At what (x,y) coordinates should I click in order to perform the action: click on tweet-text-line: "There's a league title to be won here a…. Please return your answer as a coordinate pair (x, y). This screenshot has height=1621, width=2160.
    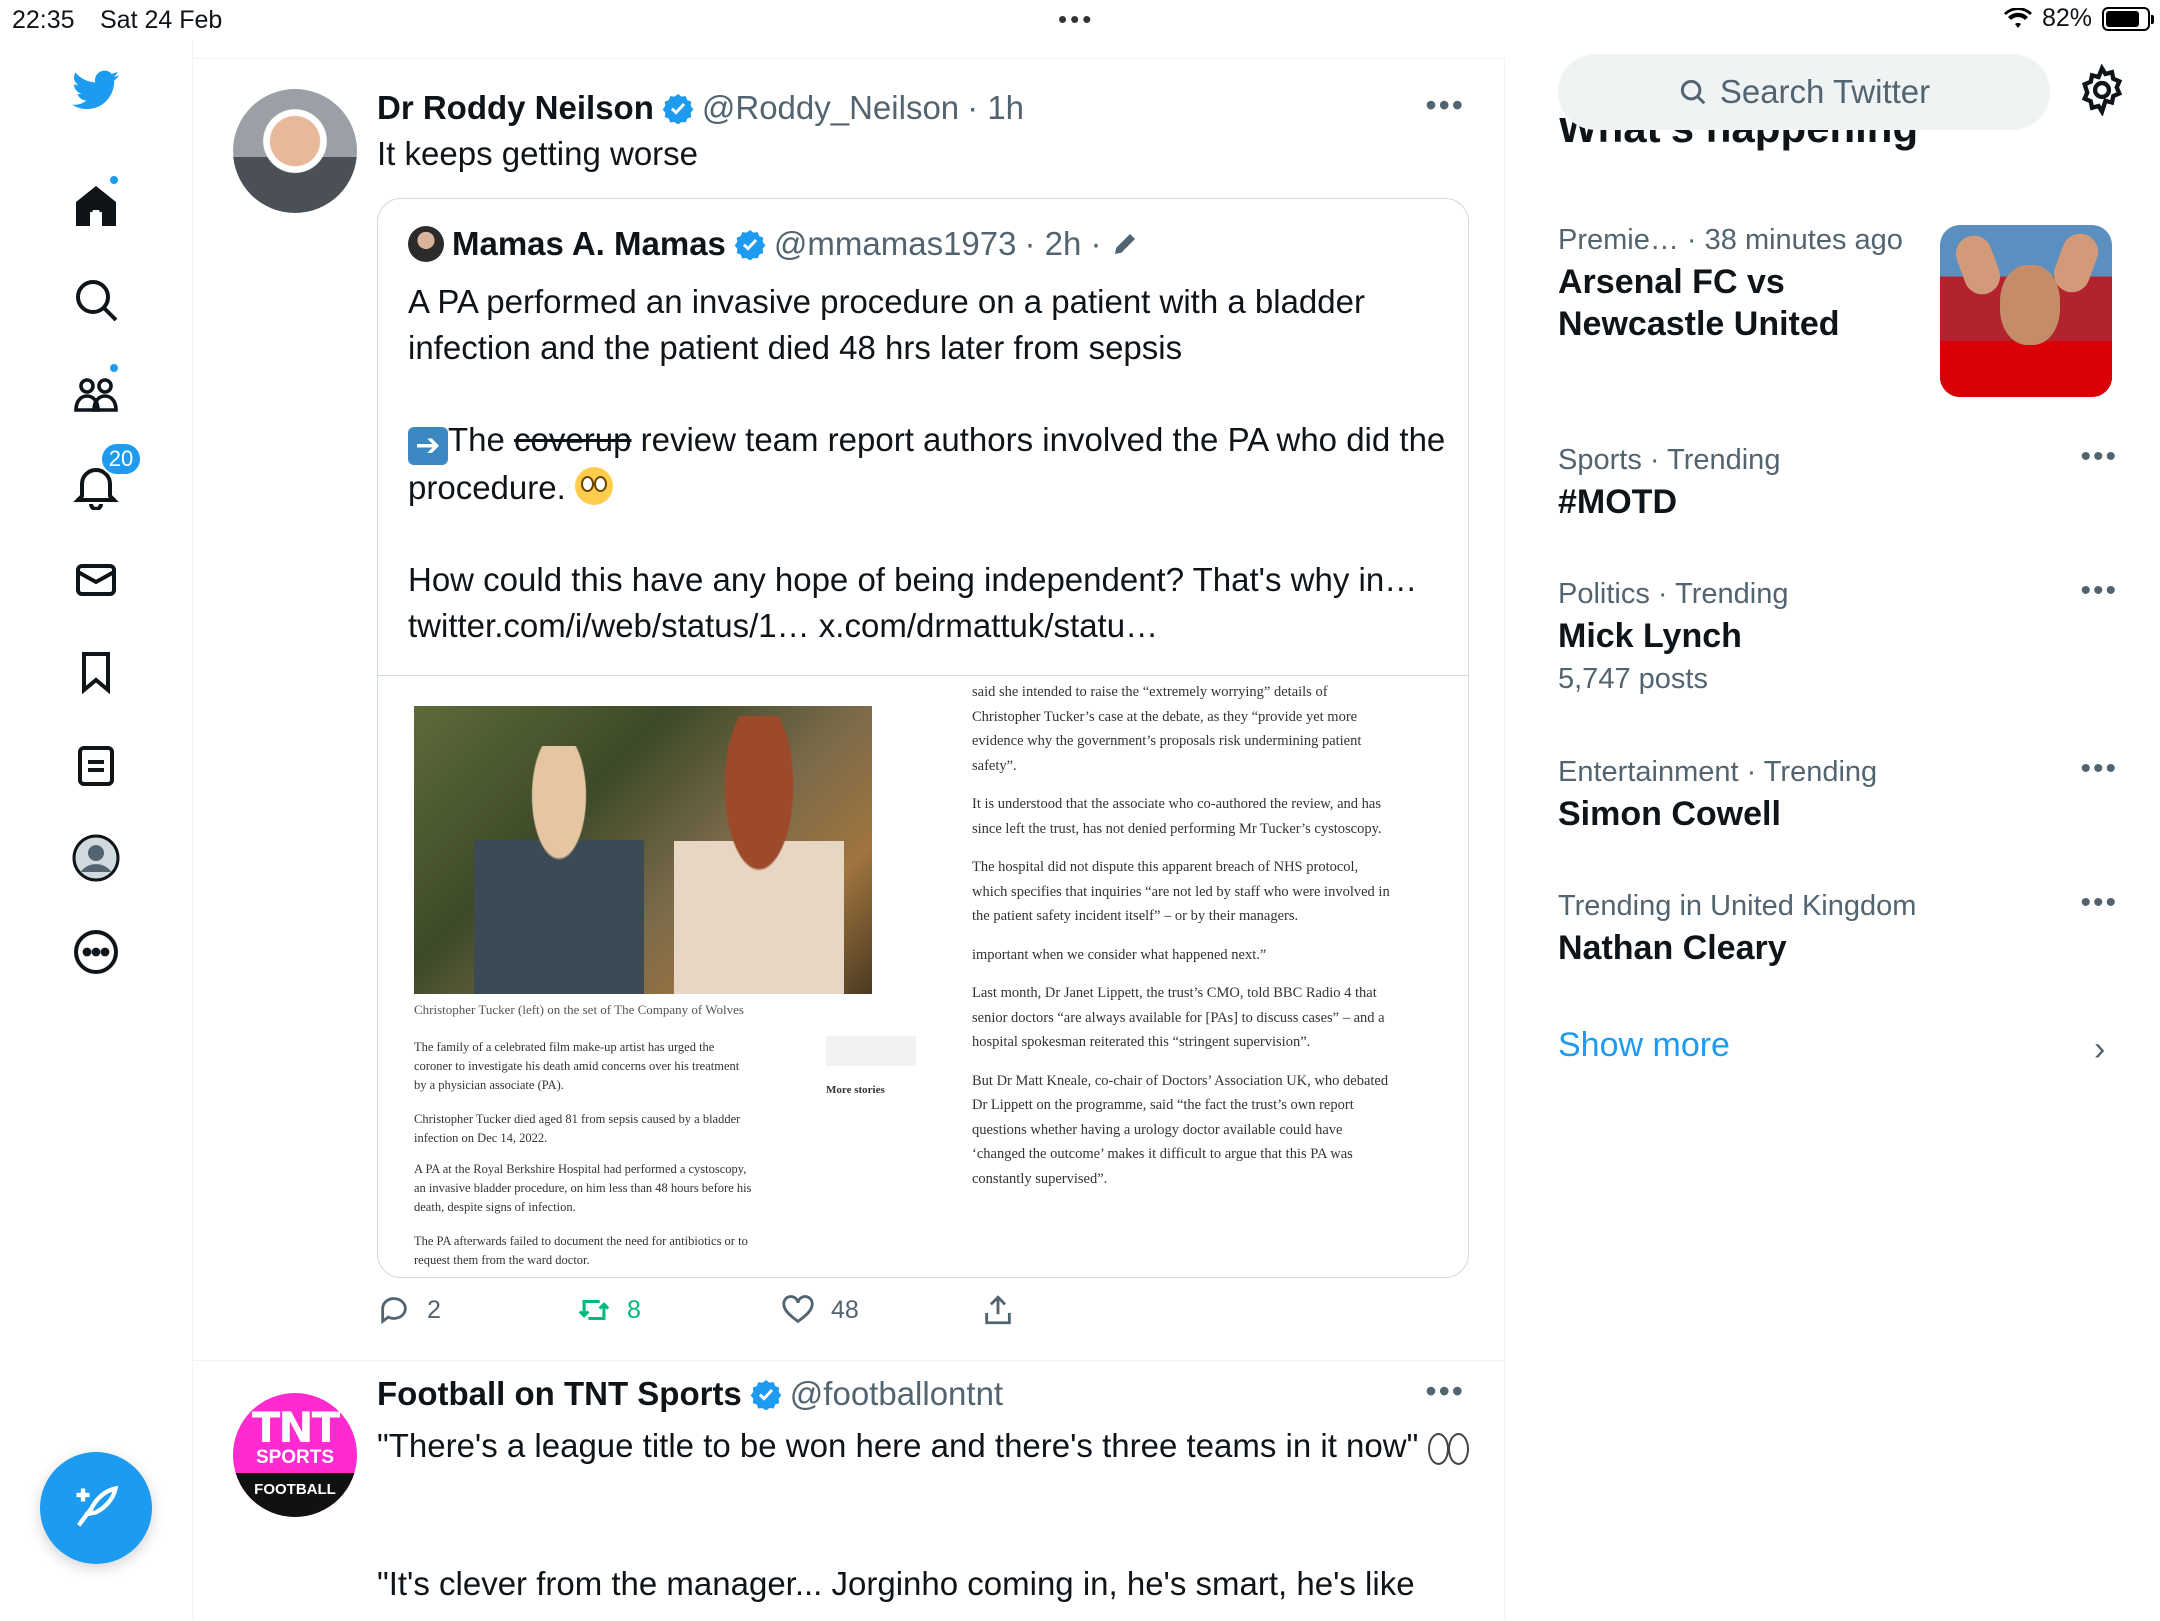
    Looking at the image, I should click on (898, 1445).